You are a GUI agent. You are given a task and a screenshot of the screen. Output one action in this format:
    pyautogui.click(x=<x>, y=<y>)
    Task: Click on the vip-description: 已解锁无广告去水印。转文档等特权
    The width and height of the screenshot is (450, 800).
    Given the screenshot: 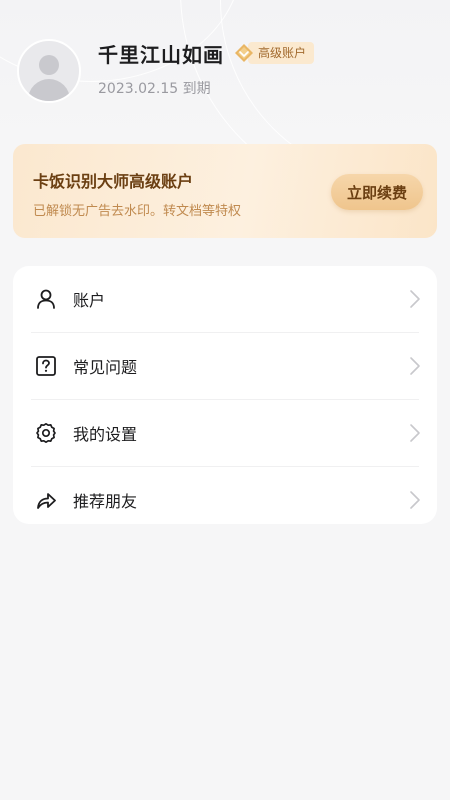 What is the action you would take?
    pyautogui.click(x=137, y=211)
    